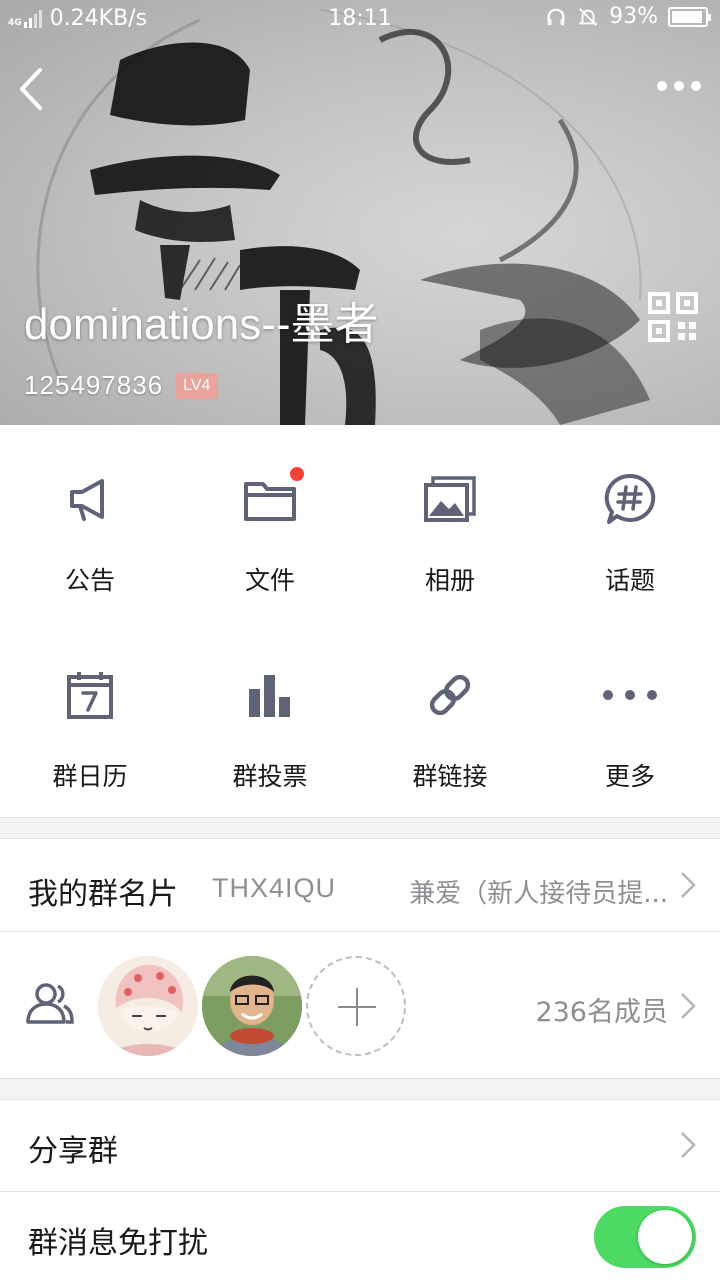  I want to click on feature-files: 文件, so click(270, 523).